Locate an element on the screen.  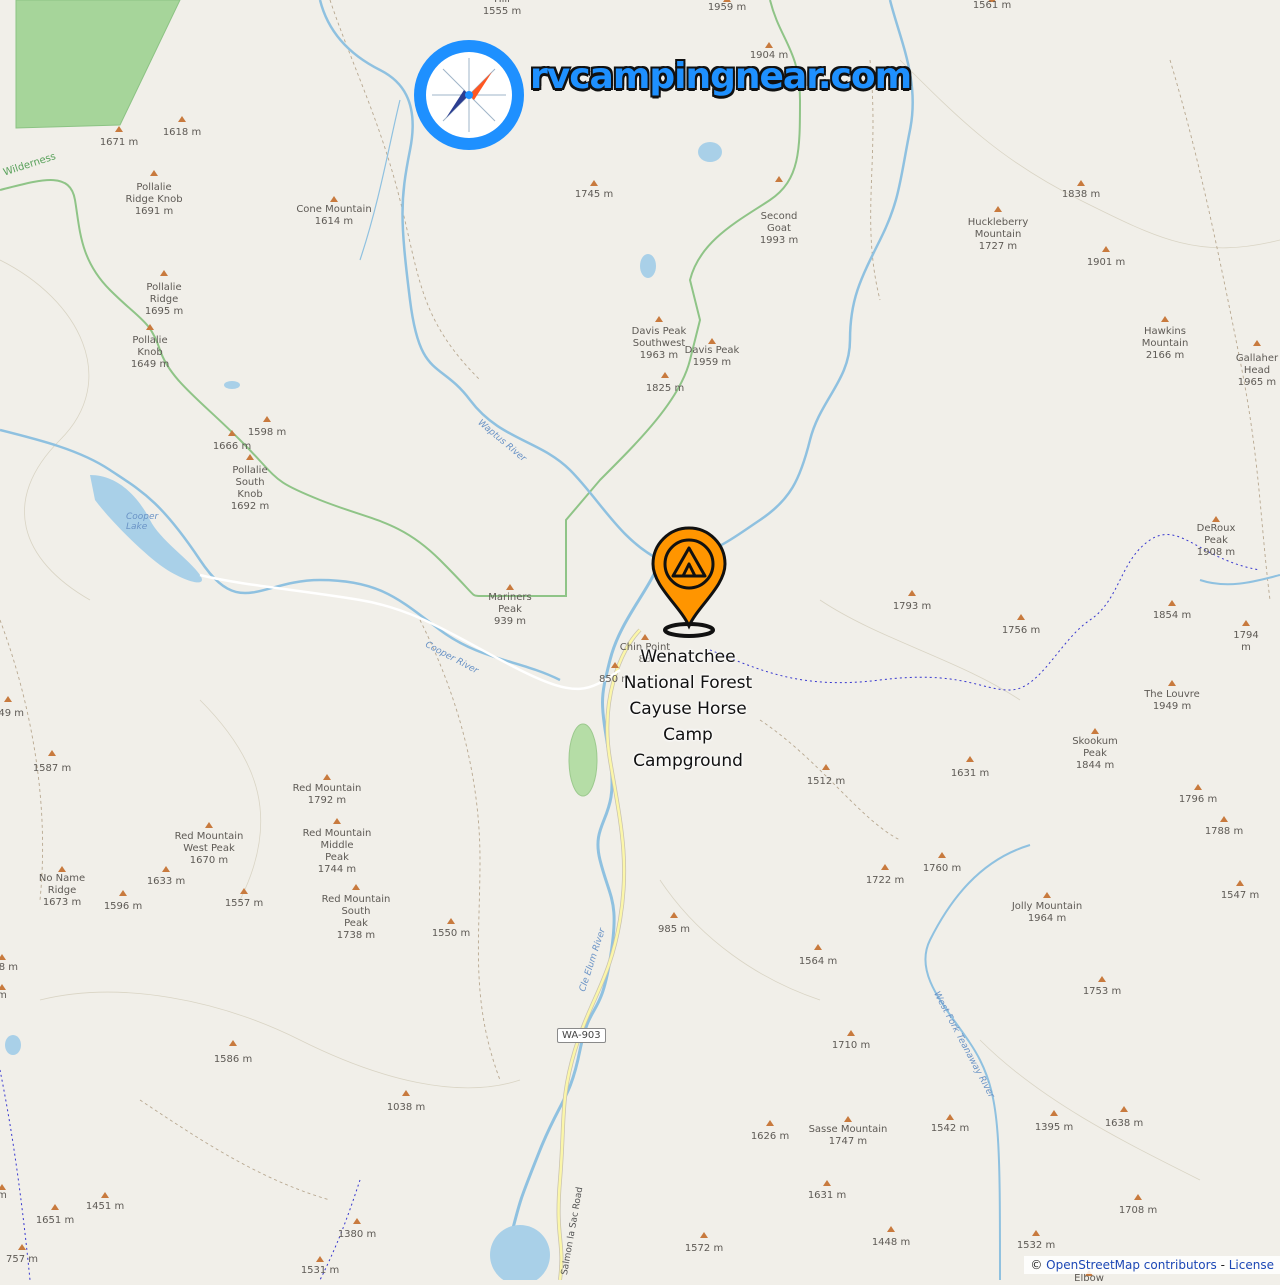
peak-label: 1596 m is located at coordinates (123, 906).